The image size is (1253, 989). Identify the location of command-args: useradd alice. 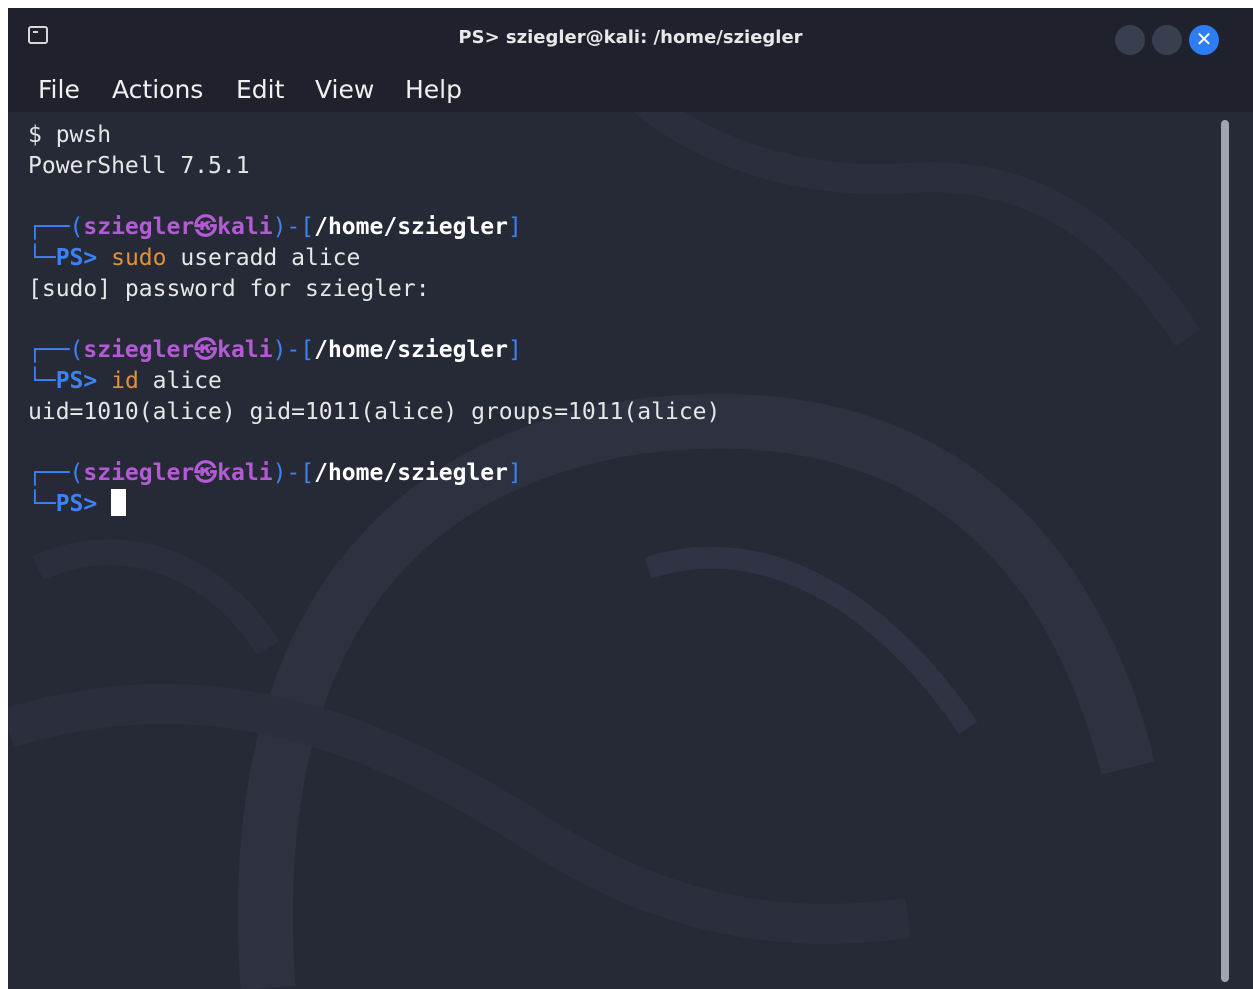
(263, 258).